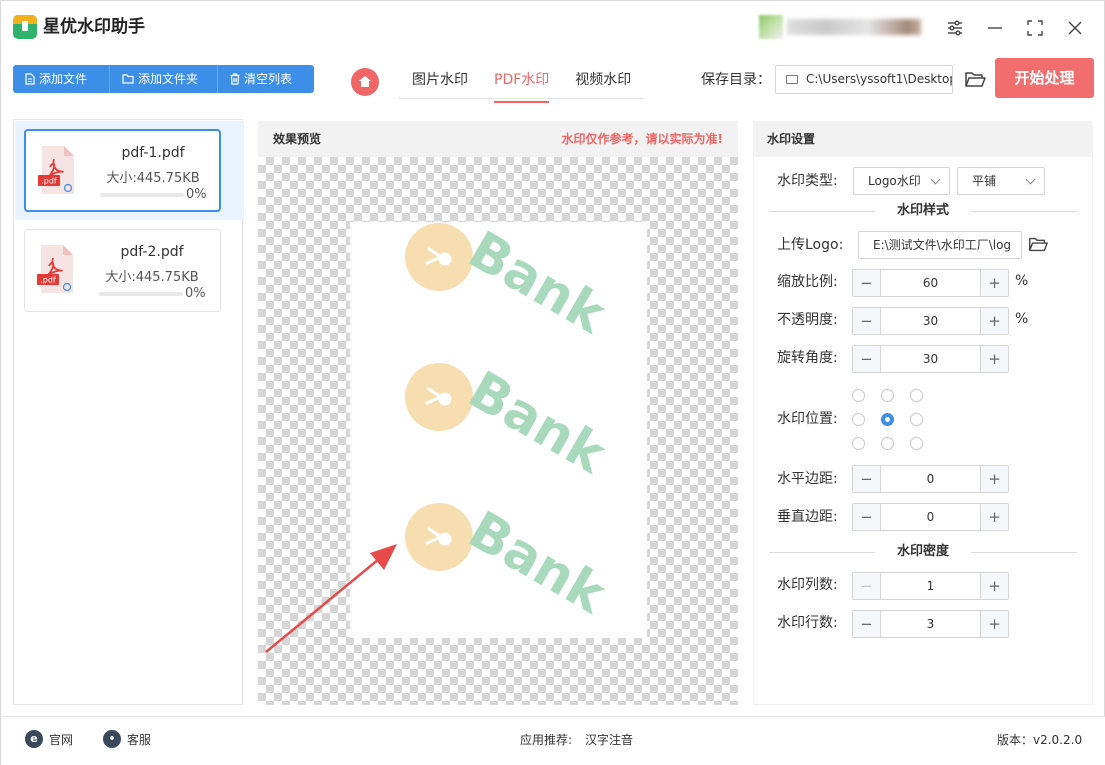 This screenshot has width=1105, height=765. I want to click on save-directory-field: C:\Users\yssoft1\Desktop, so click(864, 79).